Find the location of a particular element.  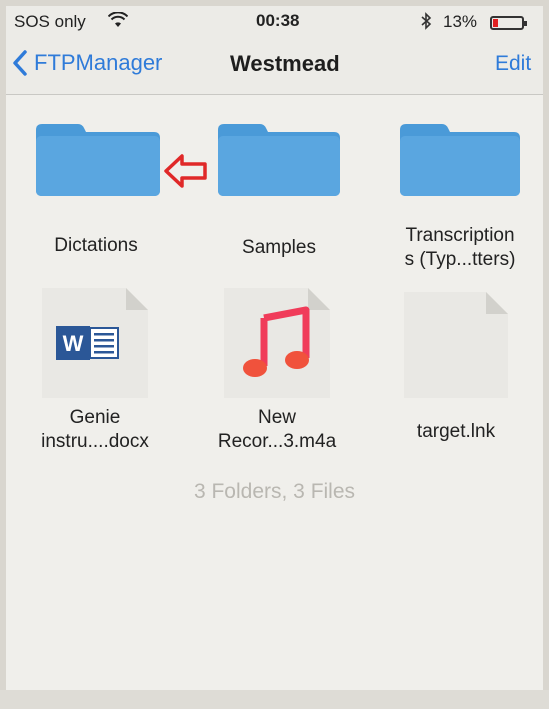

bottom-edge is located at coordinates (274, 699).